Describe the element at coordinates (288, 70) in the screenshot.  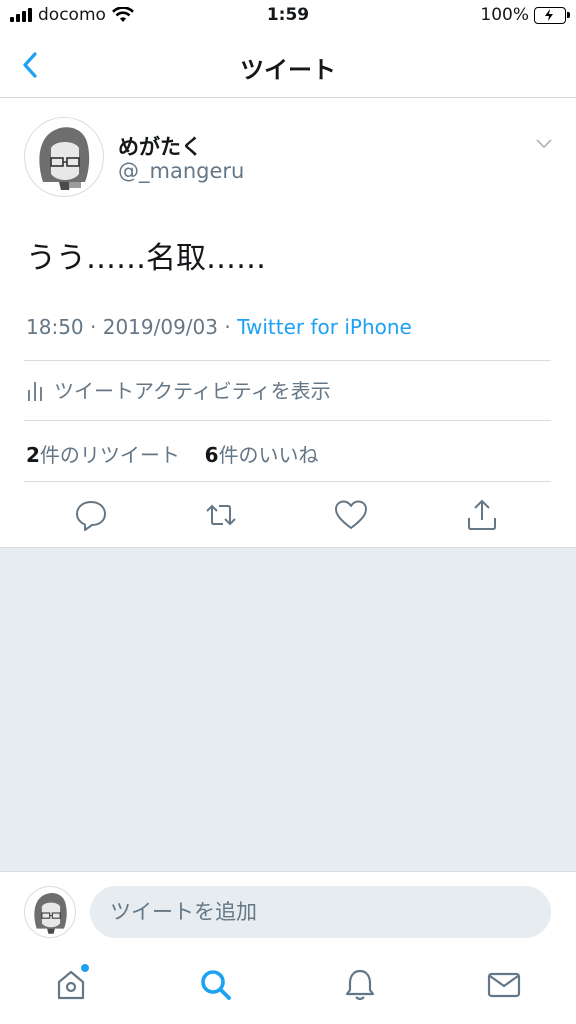
I see `page-title: ツイート` at that location.